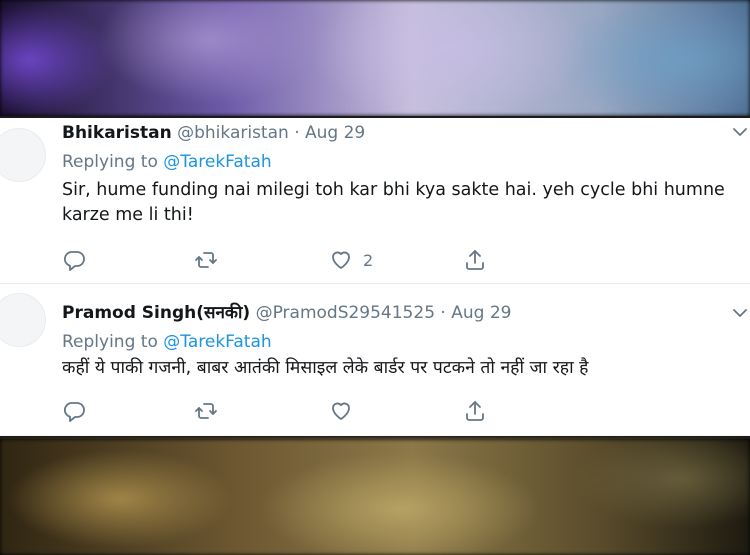 Image resolution: width=750 pixels, height=555 pixels. What do you see at coordinates (396, 133) in the screenshot?
I see `tweet-header: Bhikaristan @bhikaristan · Aug 29` at bounding box center [396, 133].